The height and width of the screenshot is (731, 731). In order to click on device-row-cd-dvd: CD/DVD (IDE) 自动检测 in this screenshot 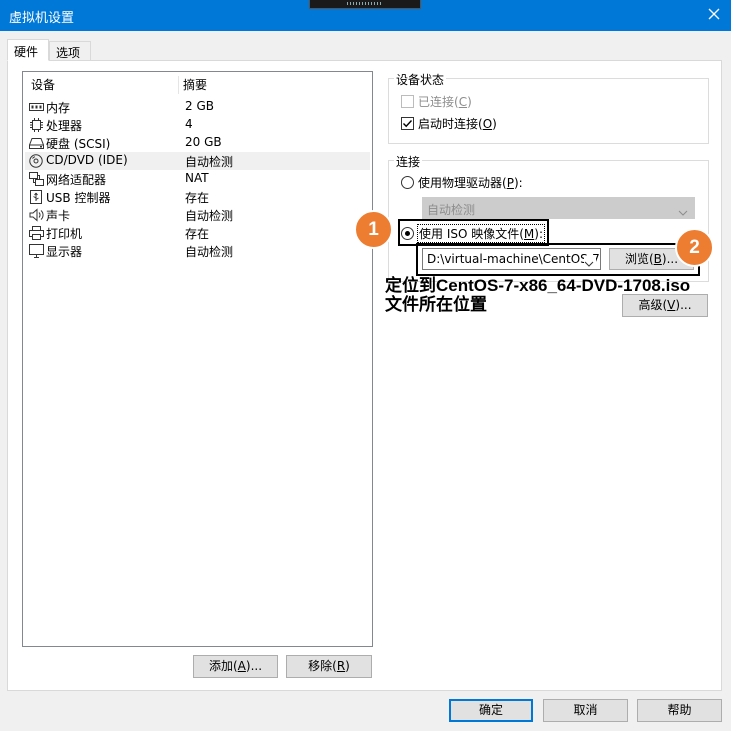, I will do `click(197, 161)`.